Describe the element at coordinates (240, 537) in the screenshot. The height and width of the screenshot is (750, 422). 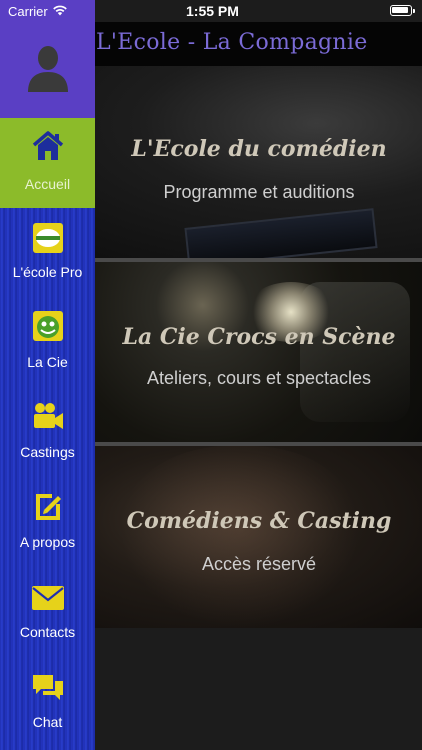
I see `portrait-photo` at that location.